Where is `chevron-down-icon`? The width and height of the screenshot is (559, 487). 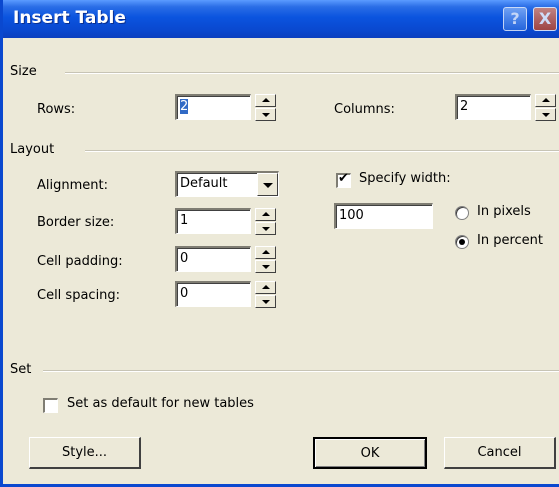 chevron-down-icon is located at coordinates (267, 184).